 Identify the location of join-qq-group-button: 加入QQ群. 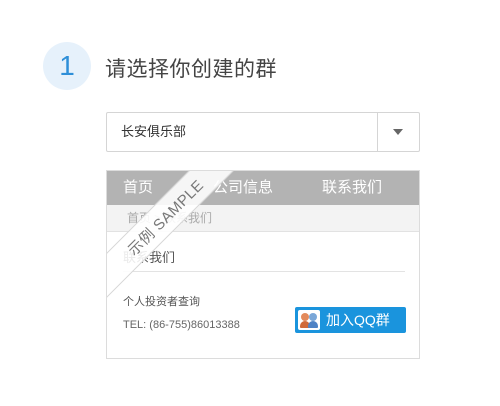
(350, 320).